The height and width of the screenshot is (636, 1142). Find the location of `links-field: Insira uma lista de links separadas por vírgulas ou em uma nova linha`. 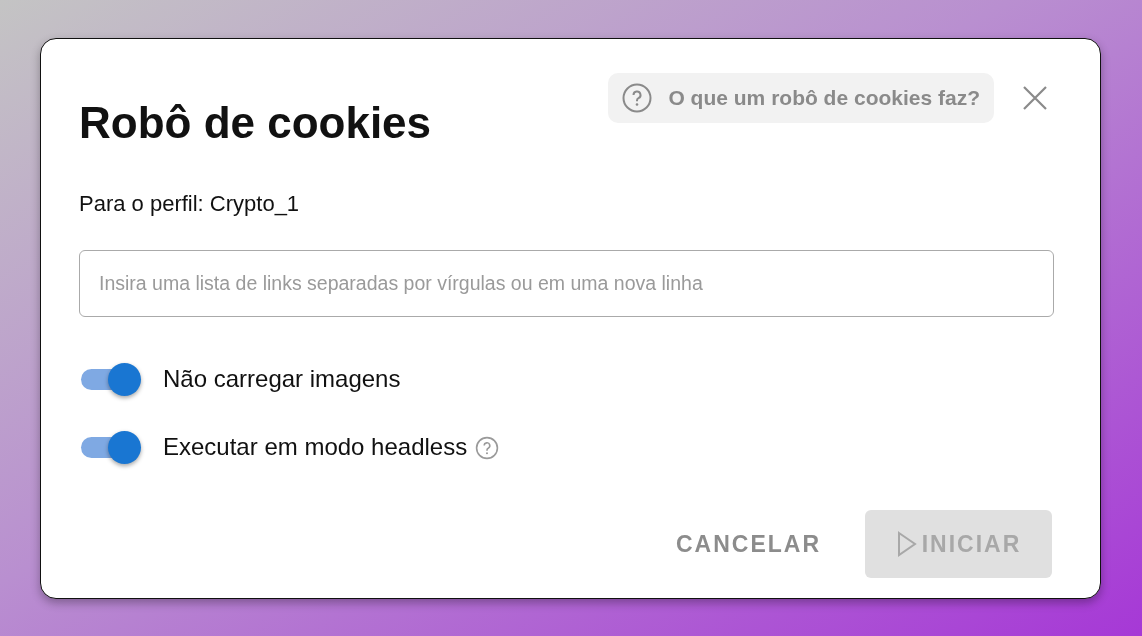

links-field: Insira uma lista de links separadas por vírgulas ou em uma nova linha is located at coordinates (566, 283).